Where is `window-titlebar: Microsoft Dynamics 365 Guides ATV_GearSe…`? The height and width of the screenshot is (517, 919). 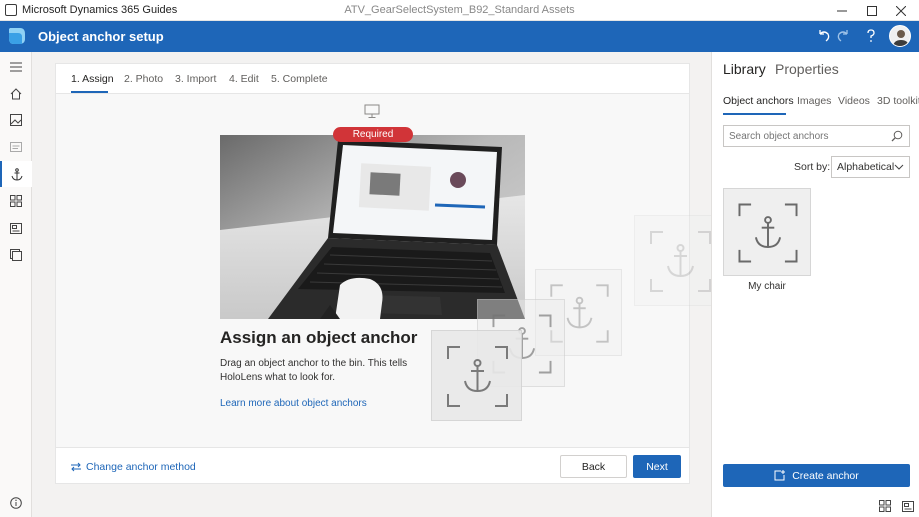 window-titlebar: Microsoft Dynamics 365 Guides ATV_GearSe… is located at coordinates (459, 10).